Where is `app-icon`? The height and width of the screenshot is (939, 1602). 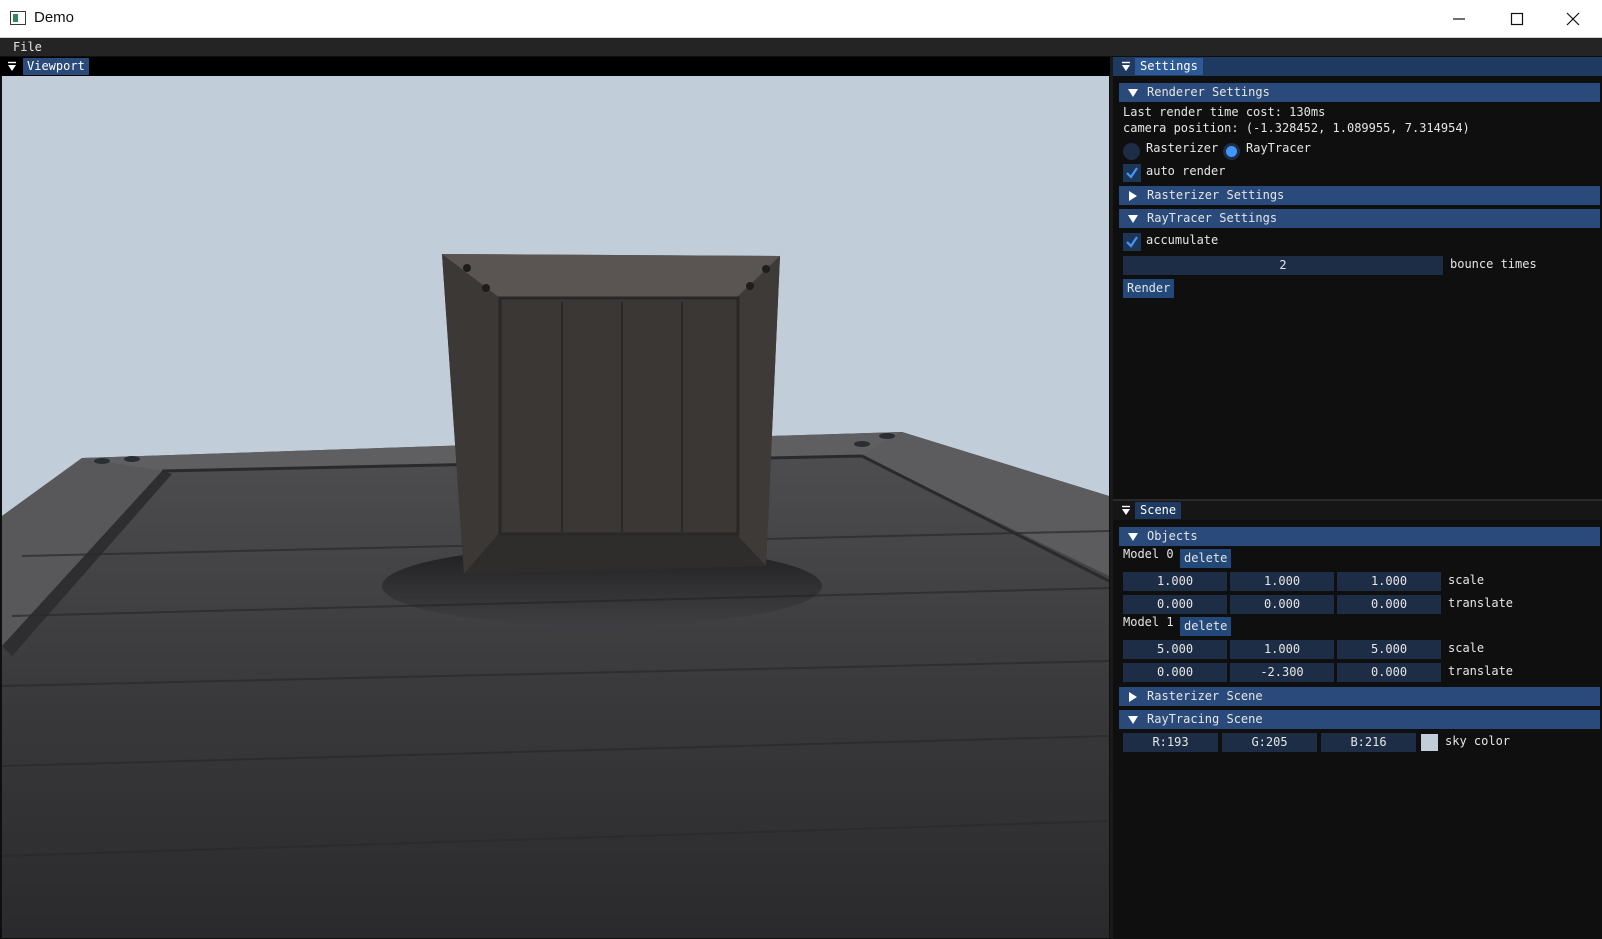
app-icon is located at coordinates (18, 18).